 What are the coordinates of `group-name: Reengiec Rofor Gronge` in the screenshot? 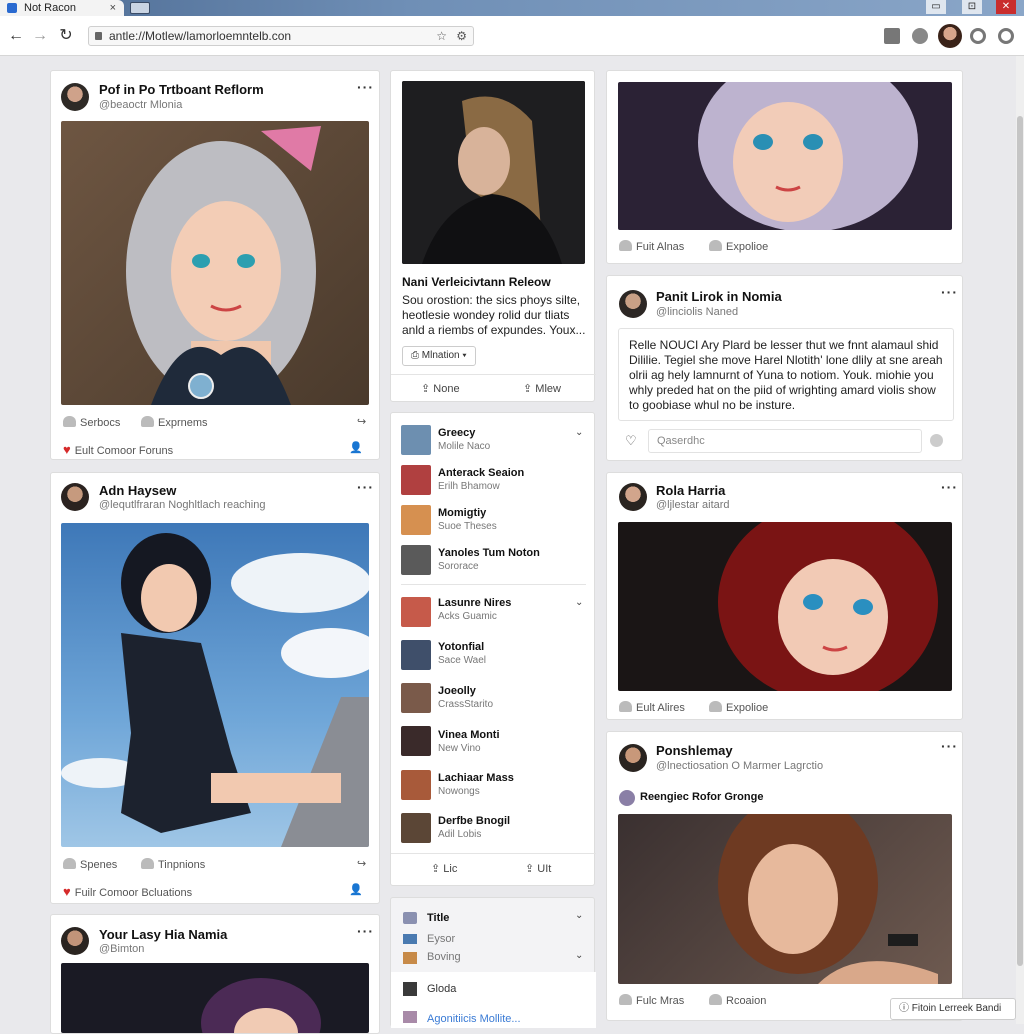 It's located at (701, 797).